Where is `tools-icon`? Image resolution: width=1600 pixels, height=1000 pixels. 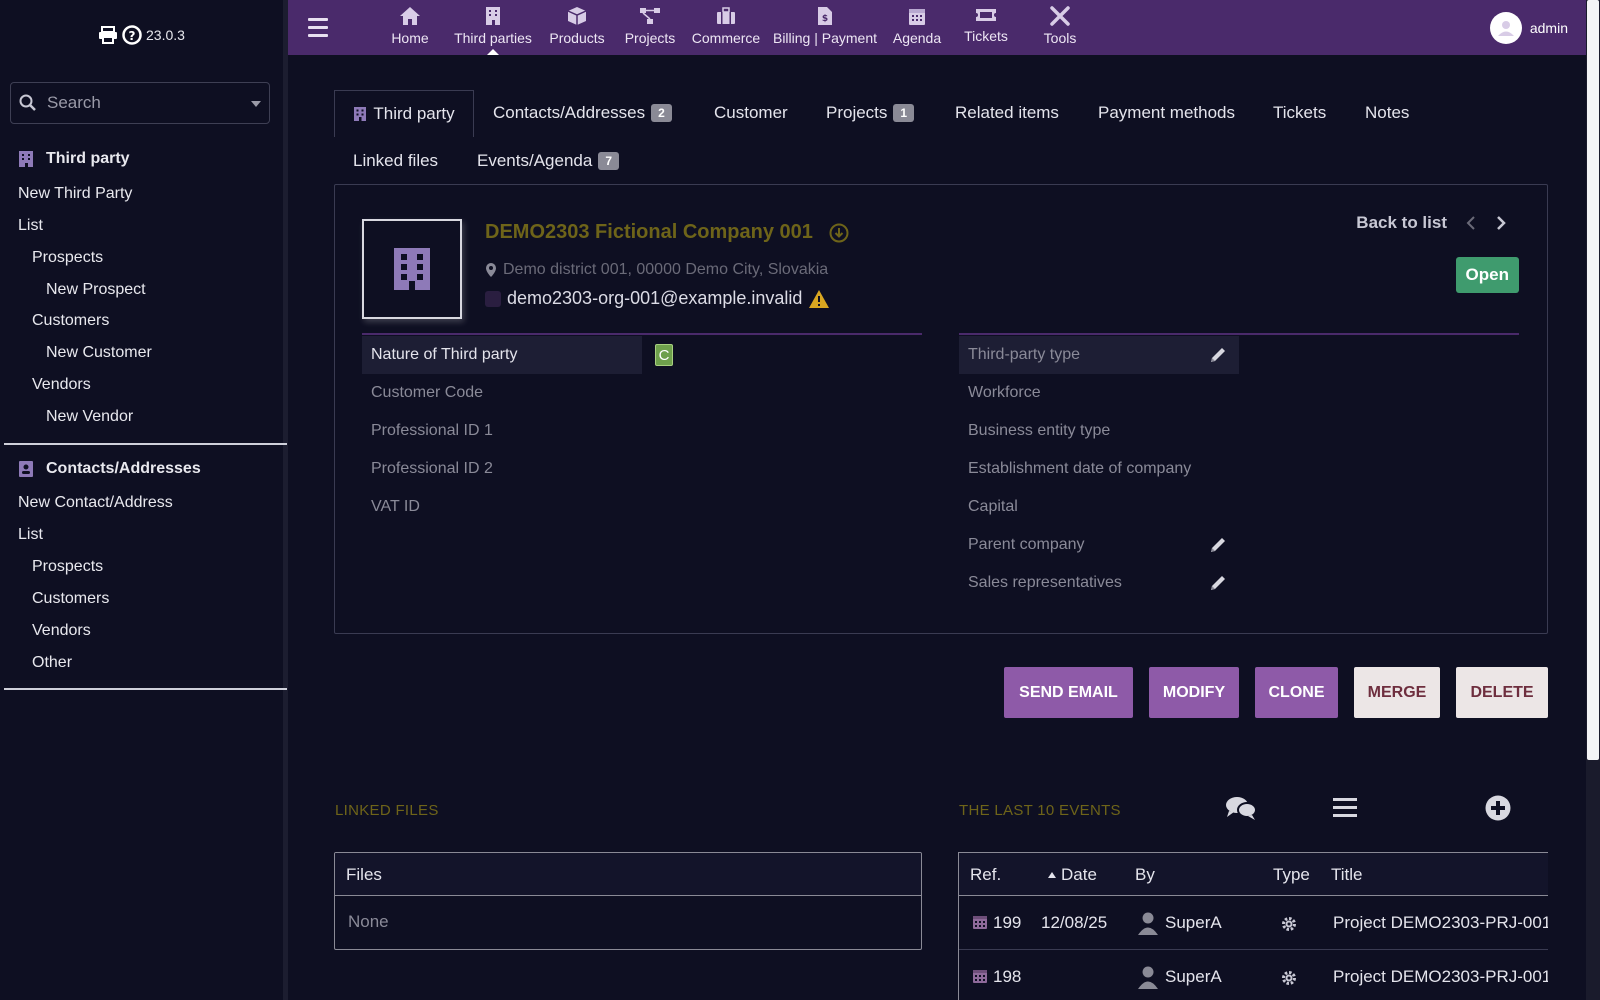 tools-icon is located at coordinates (1060, 16).